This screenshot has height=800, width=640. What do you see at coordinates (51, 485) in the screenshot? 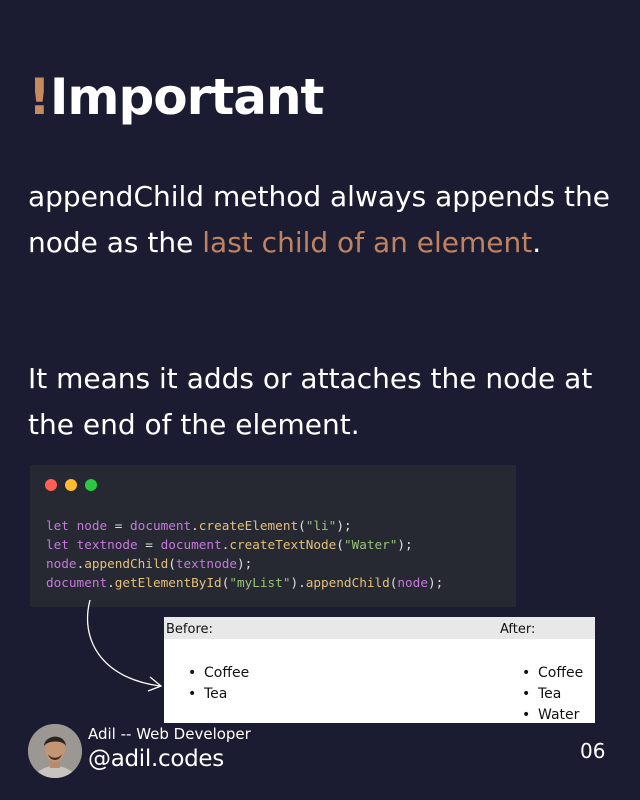
I see `window-close-dot-icon` at bounding box center [51, 485].